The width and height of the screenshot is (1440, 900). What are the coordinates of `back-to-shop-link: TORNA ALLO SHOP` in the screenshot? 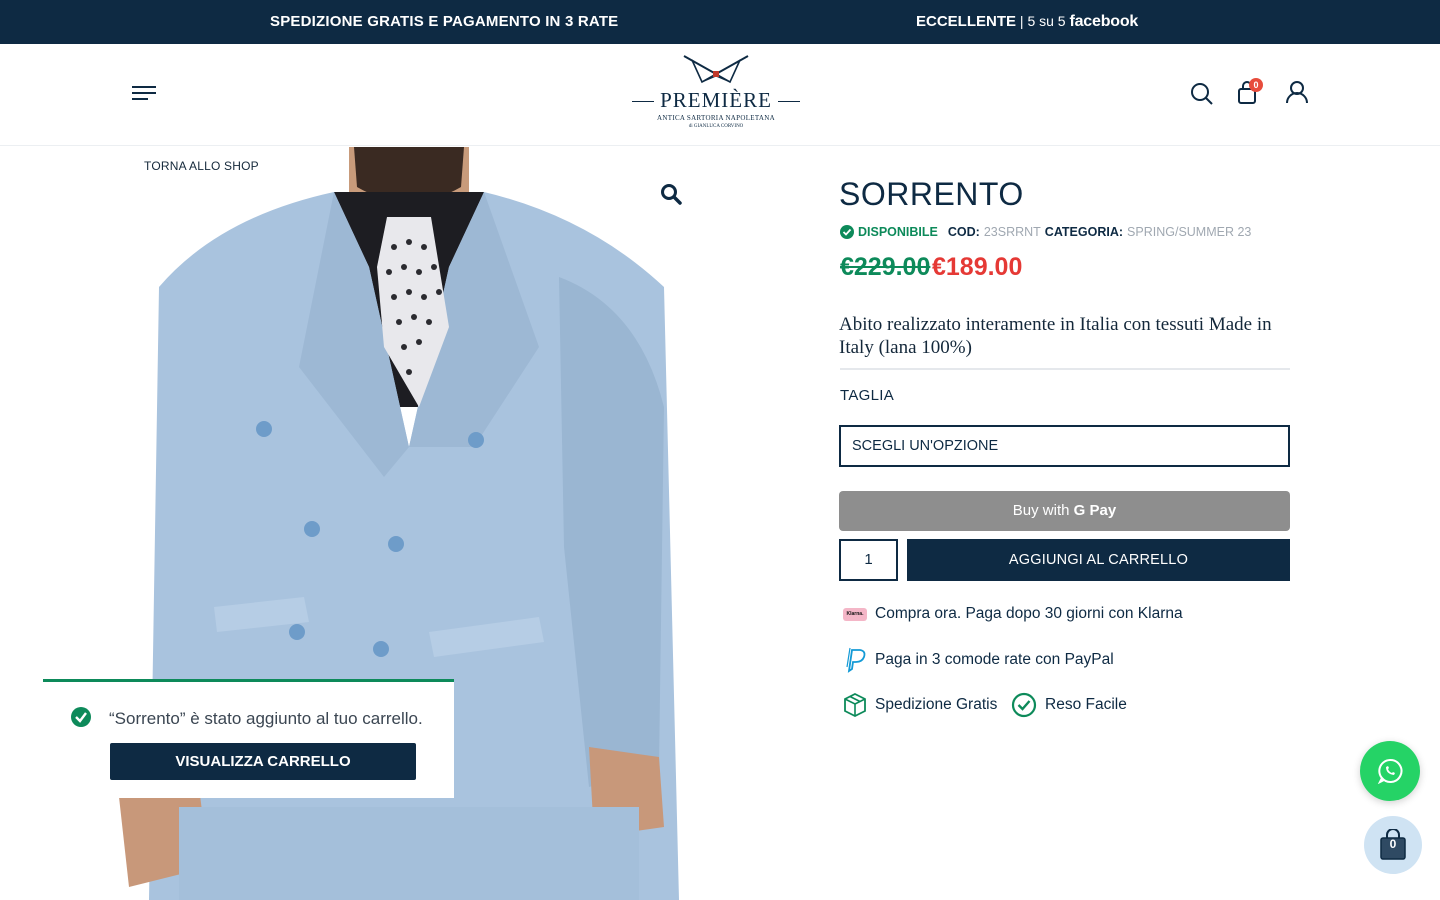 It's located at (201, 166).